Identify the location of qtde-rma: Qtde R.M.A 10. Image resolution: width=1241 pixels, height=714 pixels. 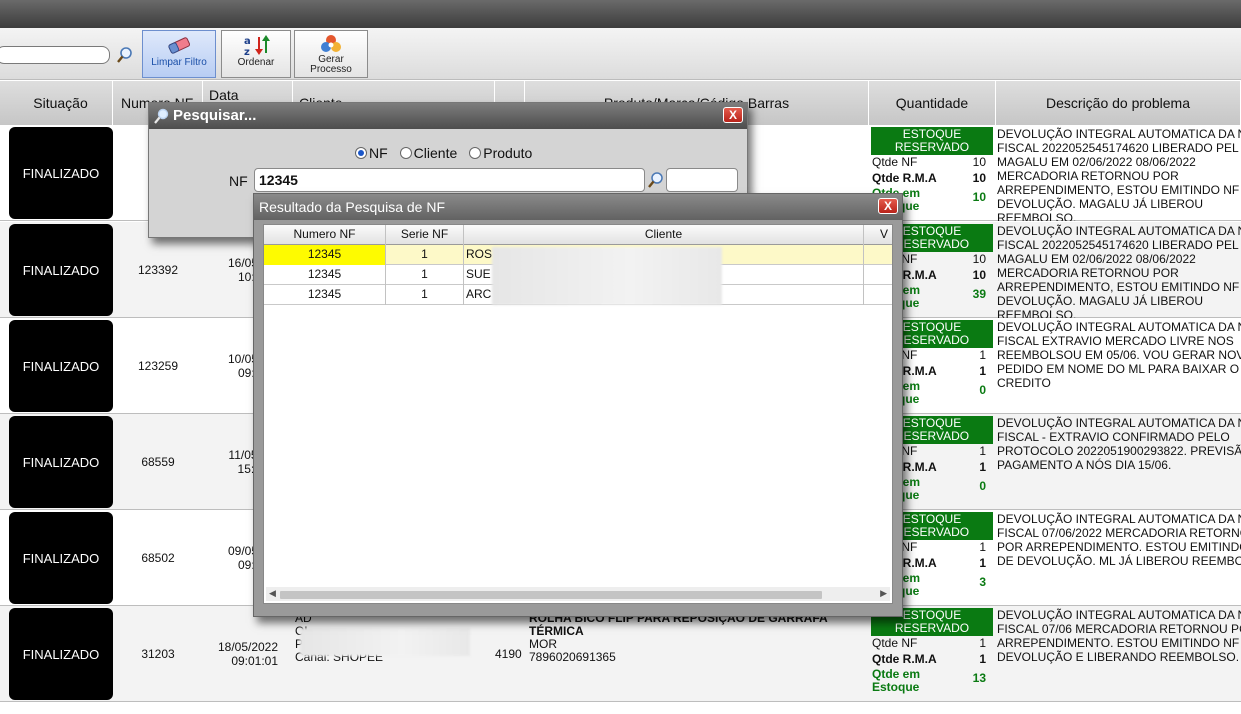
(932, 179).